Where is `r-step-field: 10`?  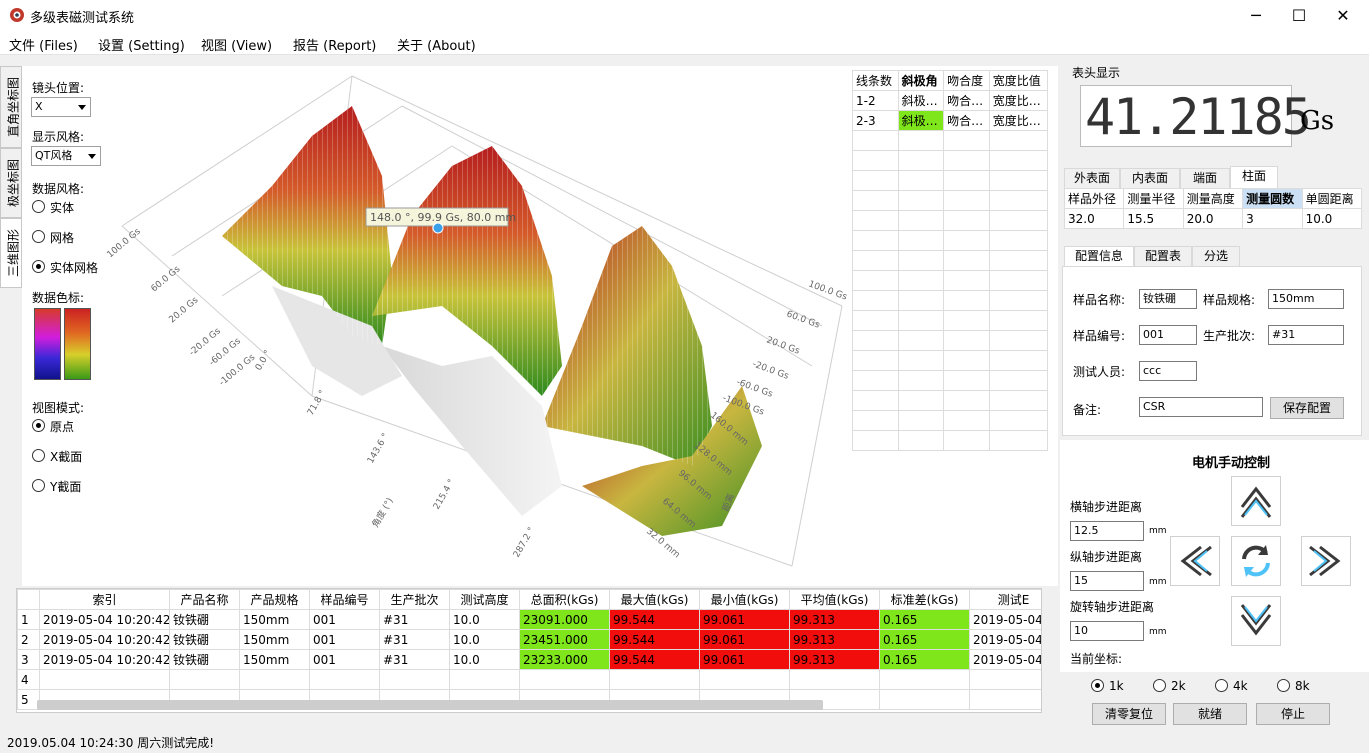
r-step-field: 10 is located at coordinates (1107, 631).